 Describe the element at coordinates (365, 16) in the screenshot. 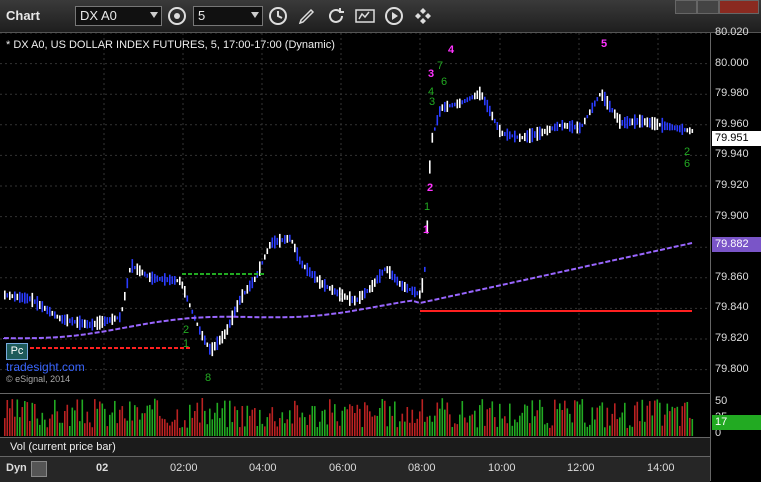

I see `gsl-icon` at that location.